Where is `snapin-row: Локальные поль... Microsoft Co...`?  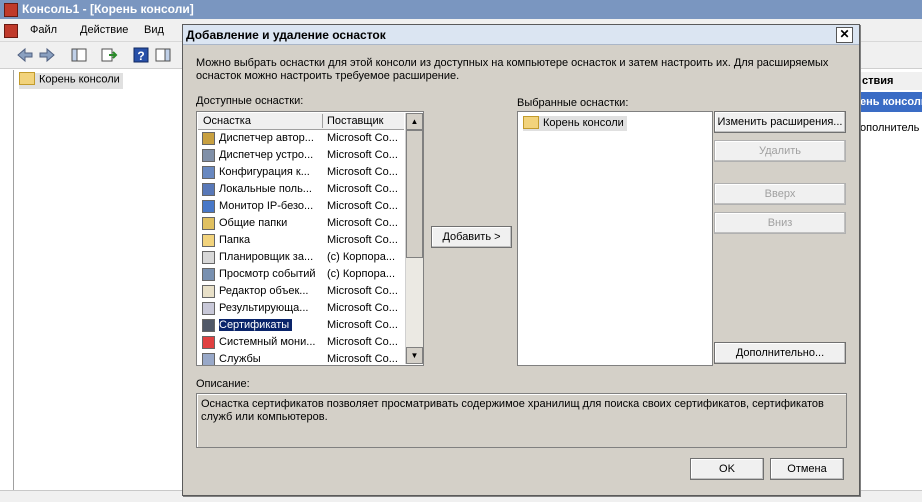 snapin-row: Локальные поль... Microsoft Co... is located at coordinates (301, 189).